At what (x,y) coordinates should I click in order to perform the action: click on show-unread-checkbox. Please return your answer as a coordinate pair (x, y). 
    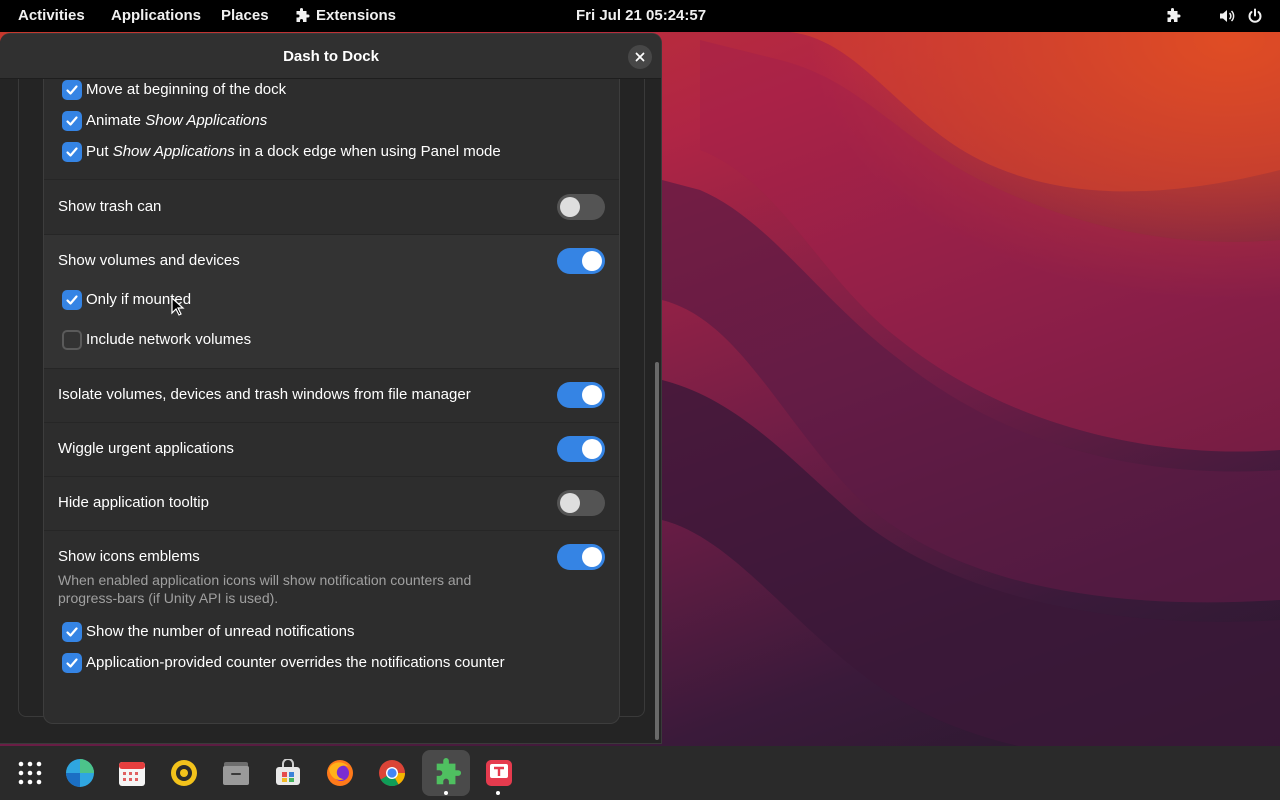
    Looking at the image, I should click on (72, 632).